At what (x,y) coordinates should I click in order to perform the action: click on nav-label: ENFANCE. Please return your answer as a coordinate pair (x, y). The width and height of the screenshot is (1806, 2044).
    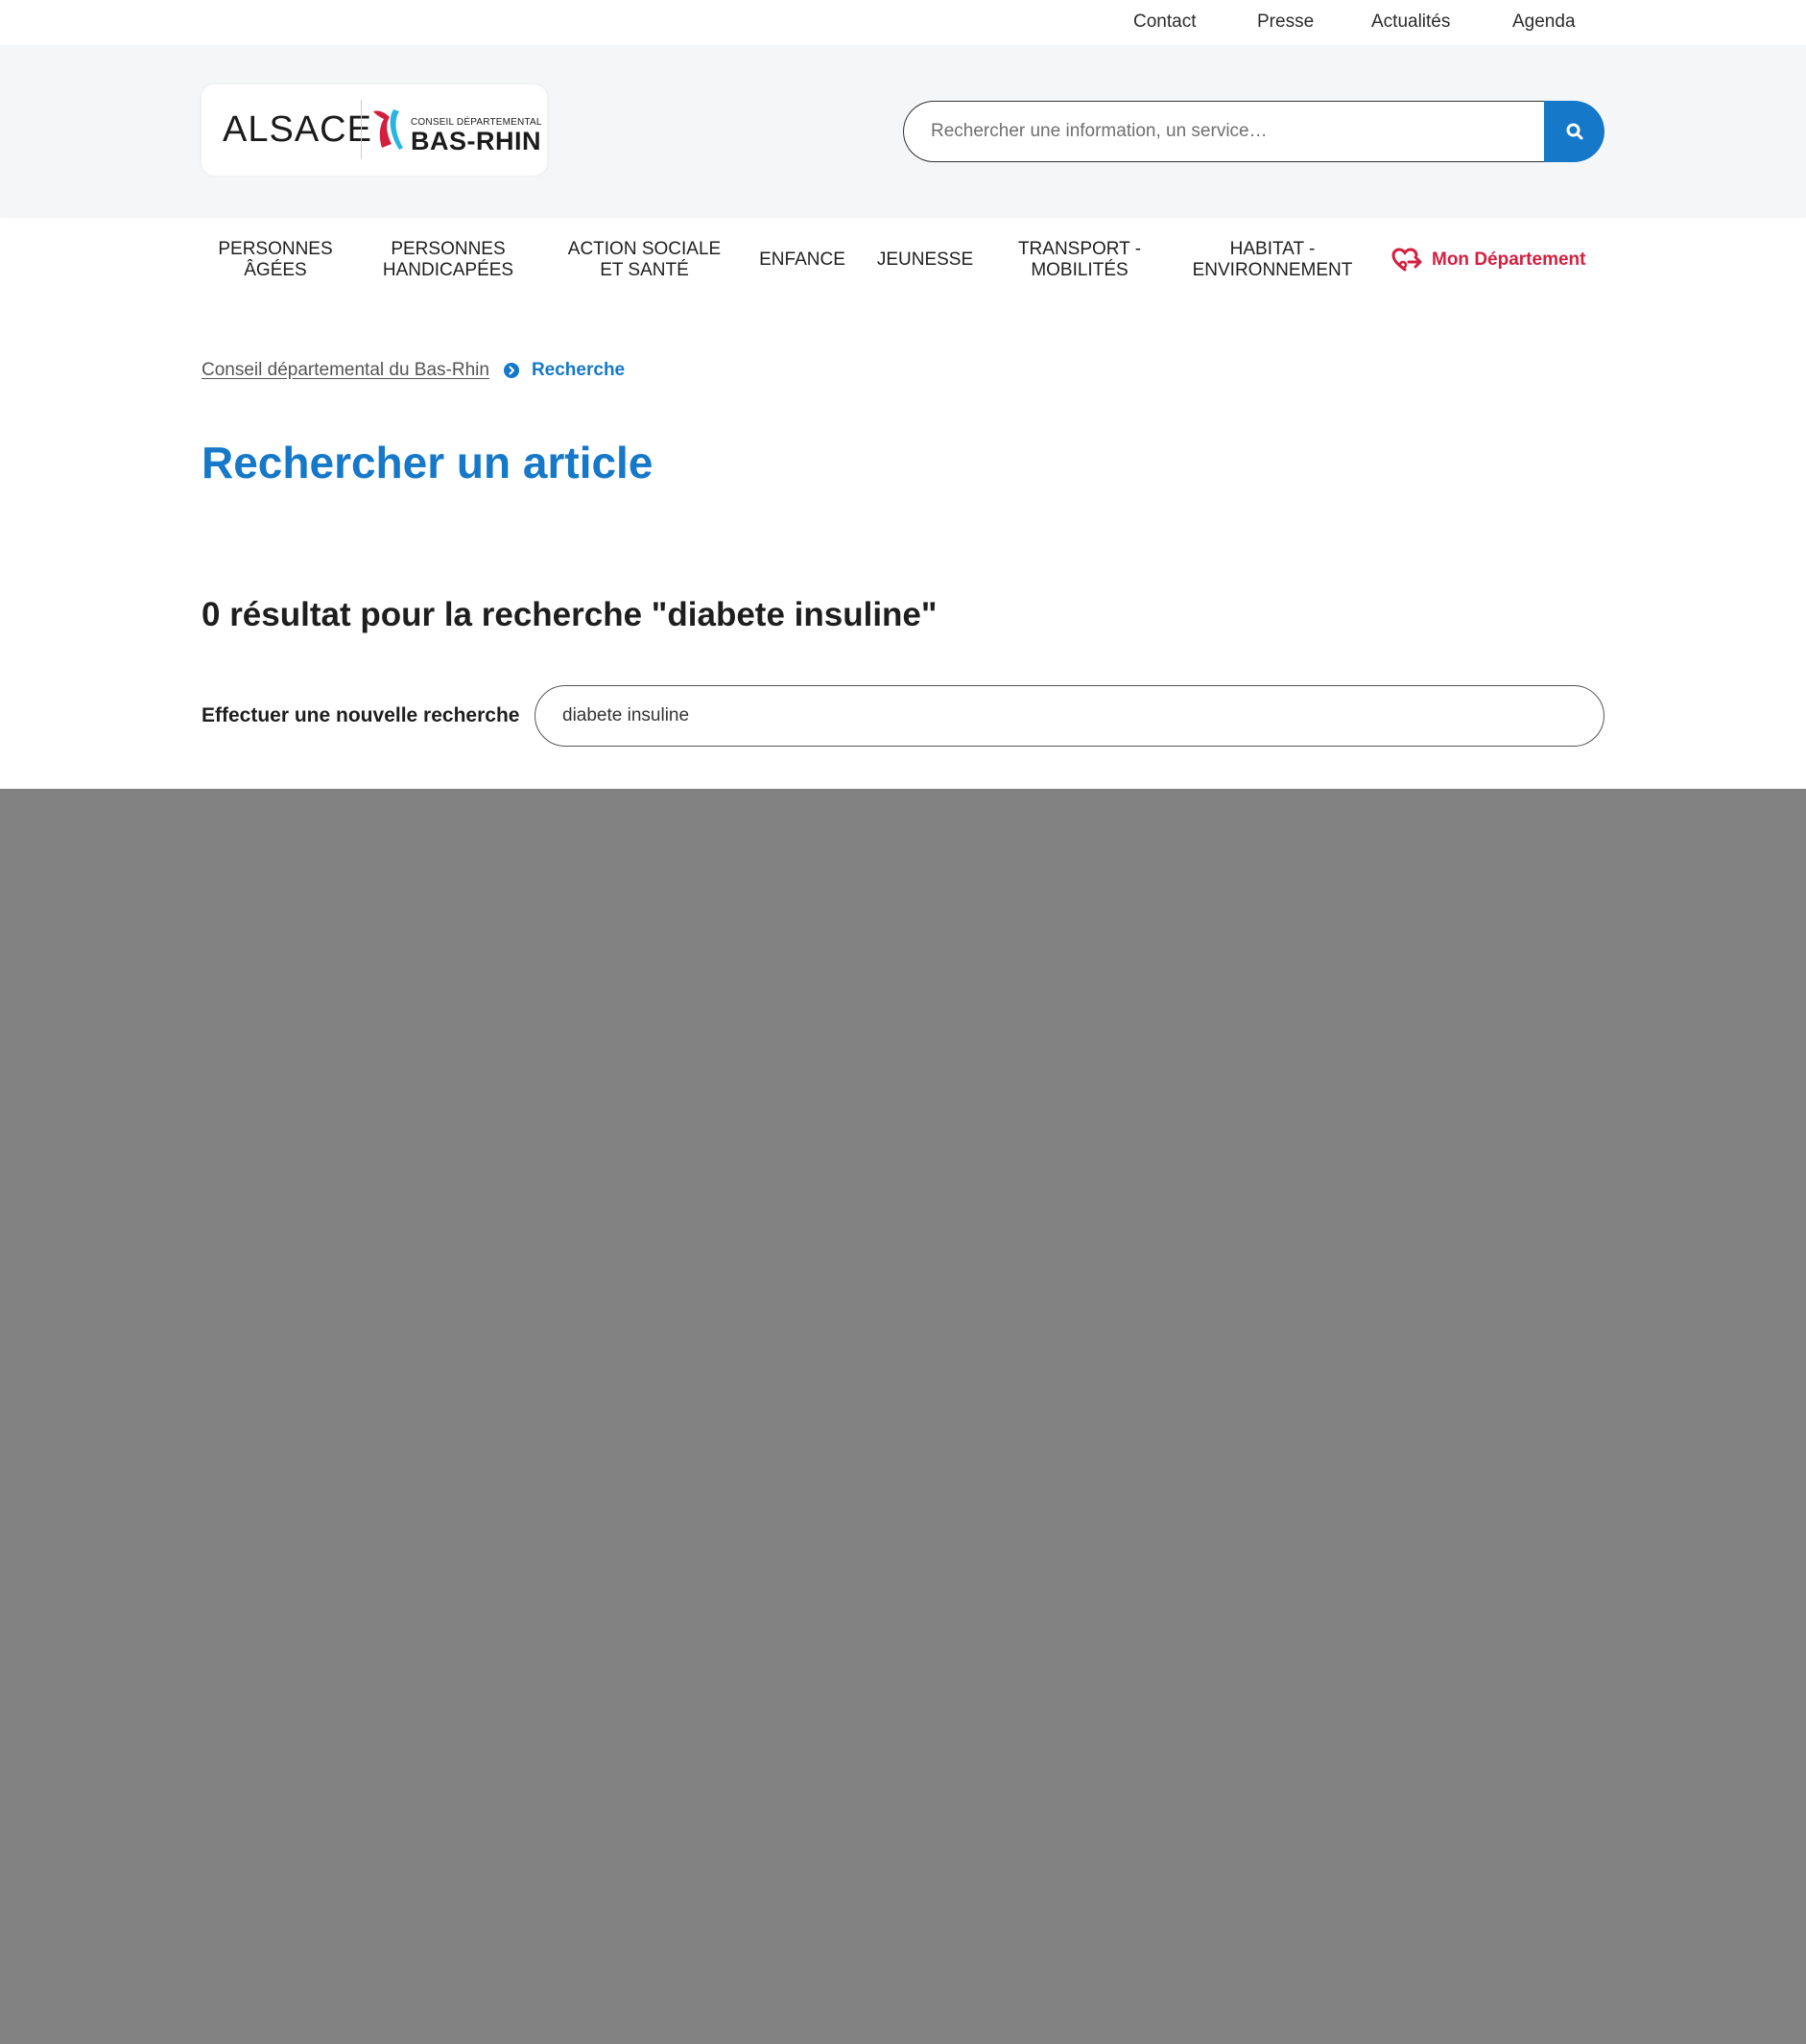
    Looking at the image, I should click on (802, 260).